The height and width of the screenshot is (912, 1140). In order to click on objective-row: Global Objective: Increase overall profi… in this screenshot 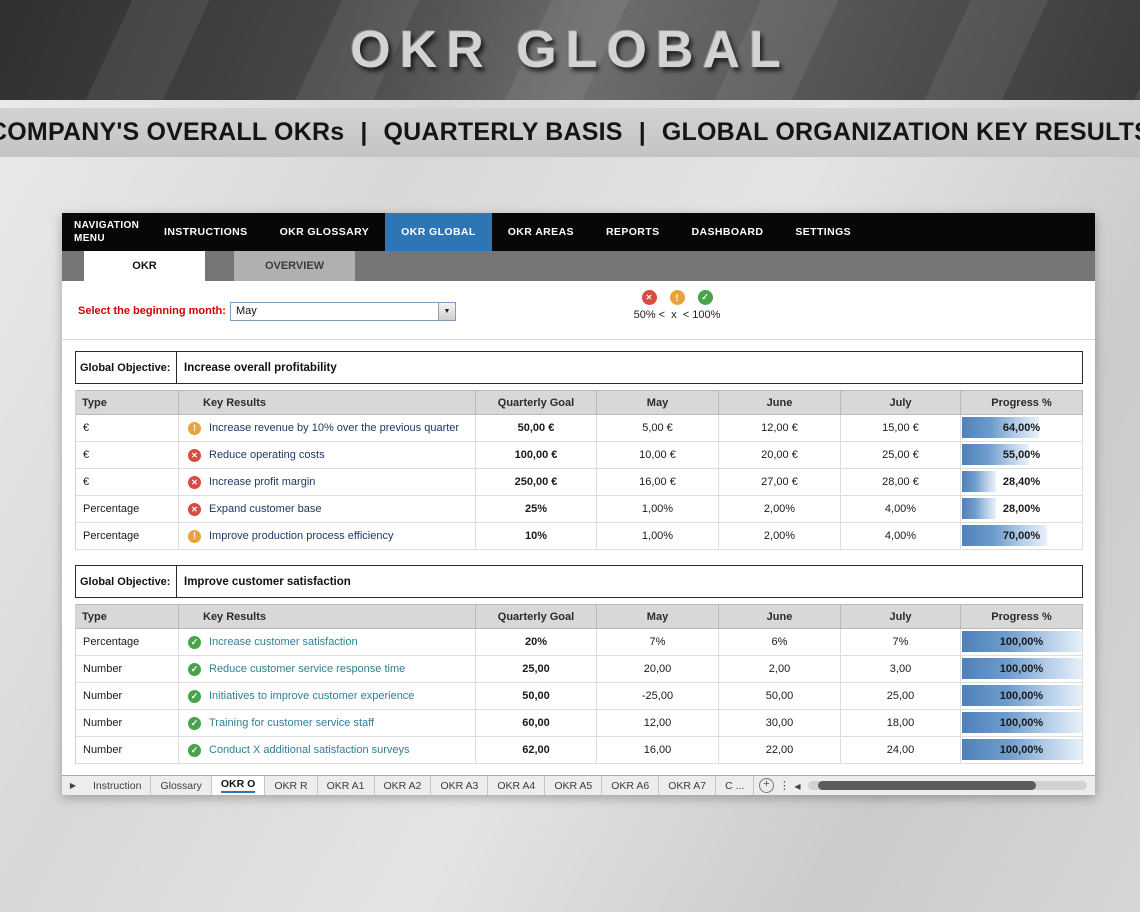, I will do `click(579, 367)`.